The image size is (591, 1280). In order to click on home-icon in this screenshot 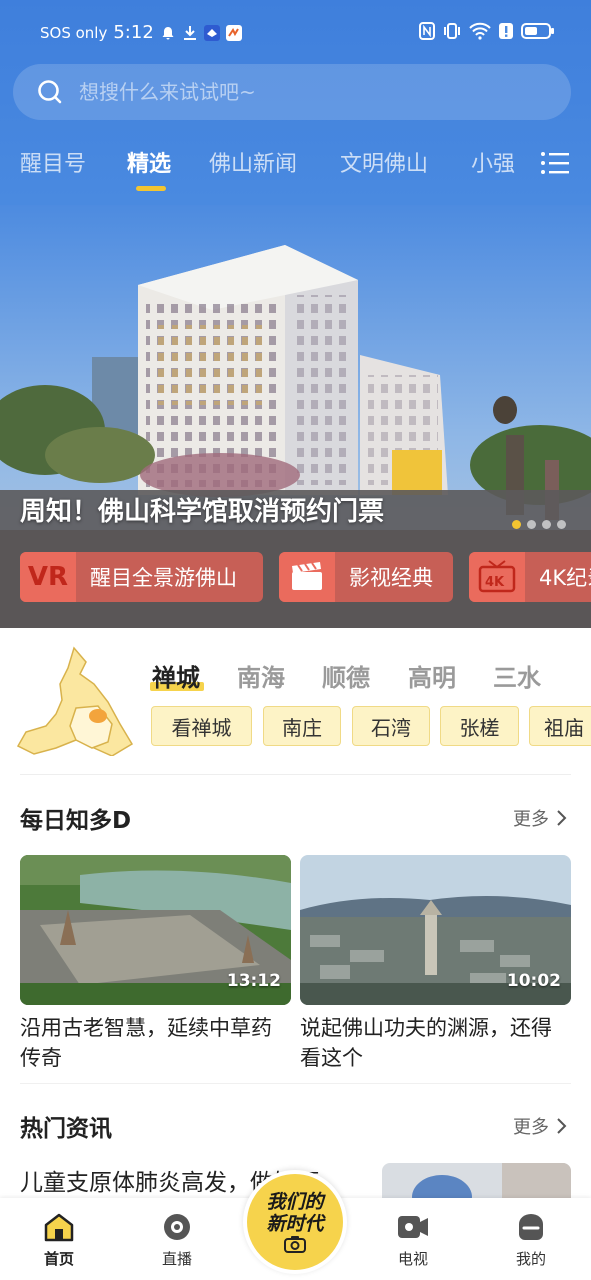, I will do `click(59, 1227)`.